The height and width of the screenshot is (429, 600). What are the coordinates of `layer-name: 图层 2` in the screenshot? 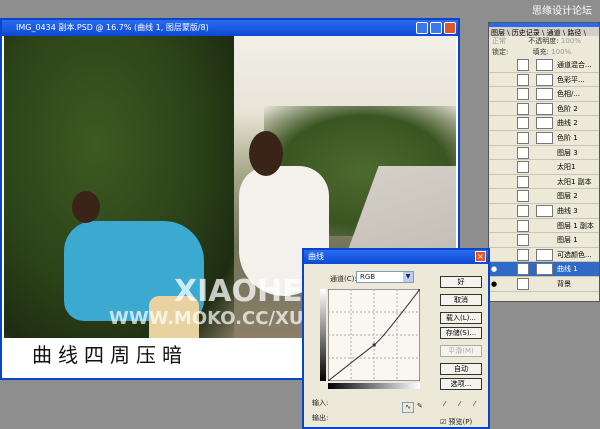 It's located at (567, 196).